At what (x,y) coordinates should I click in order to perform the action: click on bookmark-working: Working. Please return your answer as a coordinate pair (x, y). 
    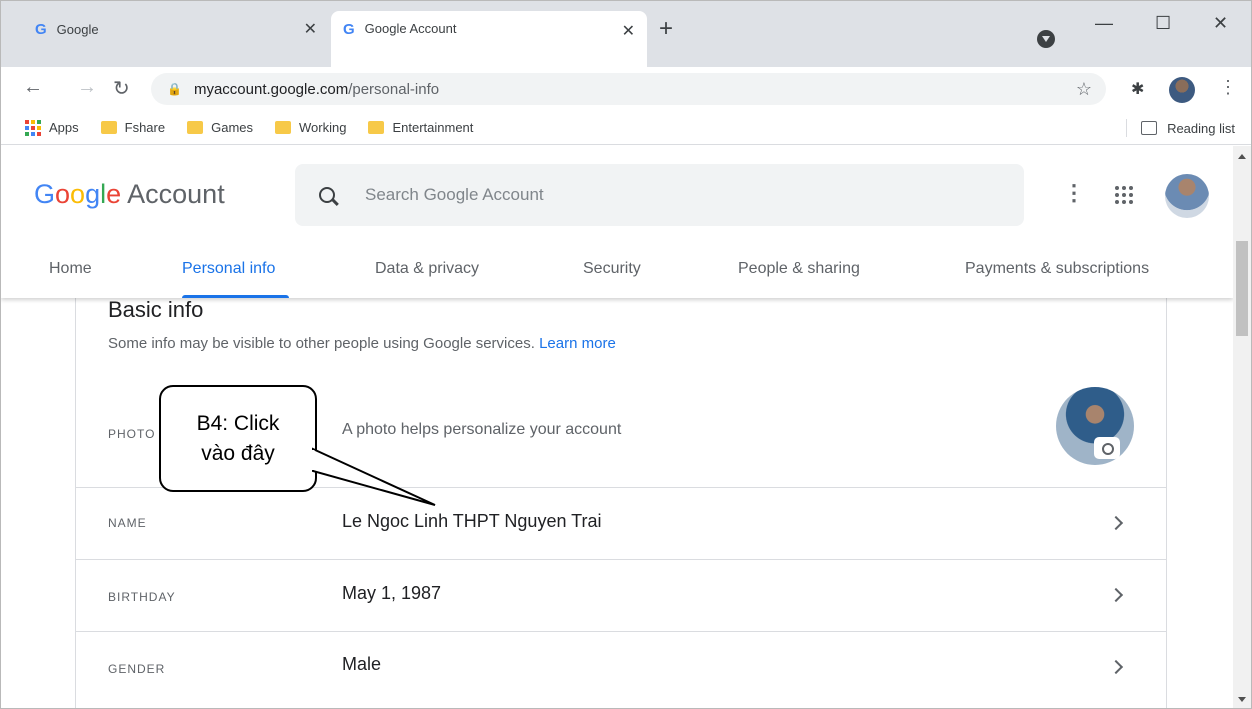
    Looking at the image, I should click on (310, 127).